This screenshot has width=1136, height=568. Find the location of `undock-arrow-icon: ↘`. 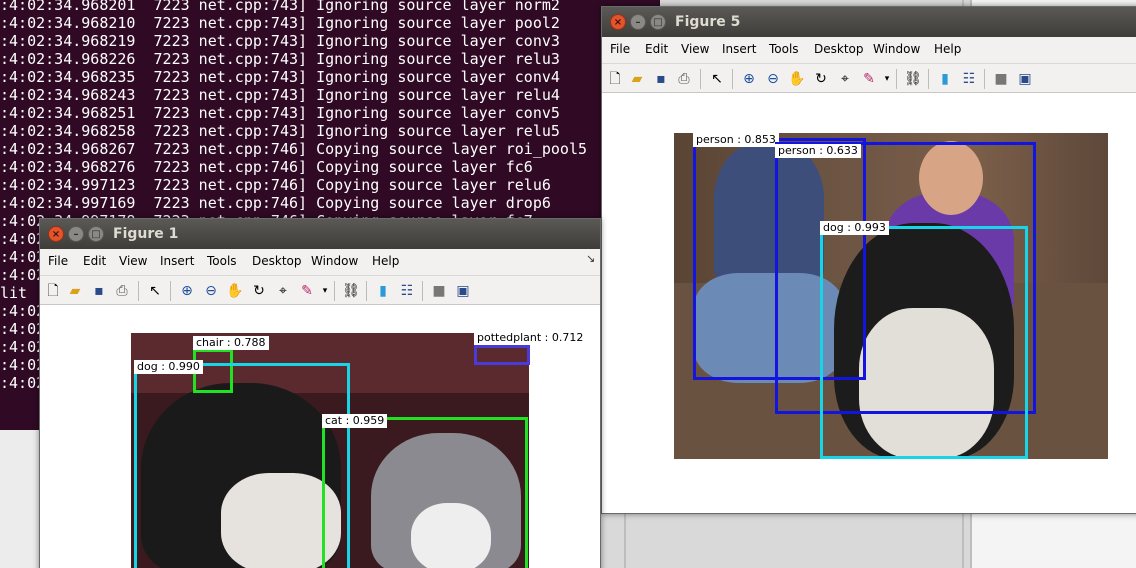

undock-arrow-icon: ↘ is located at coordinates (590, 258).